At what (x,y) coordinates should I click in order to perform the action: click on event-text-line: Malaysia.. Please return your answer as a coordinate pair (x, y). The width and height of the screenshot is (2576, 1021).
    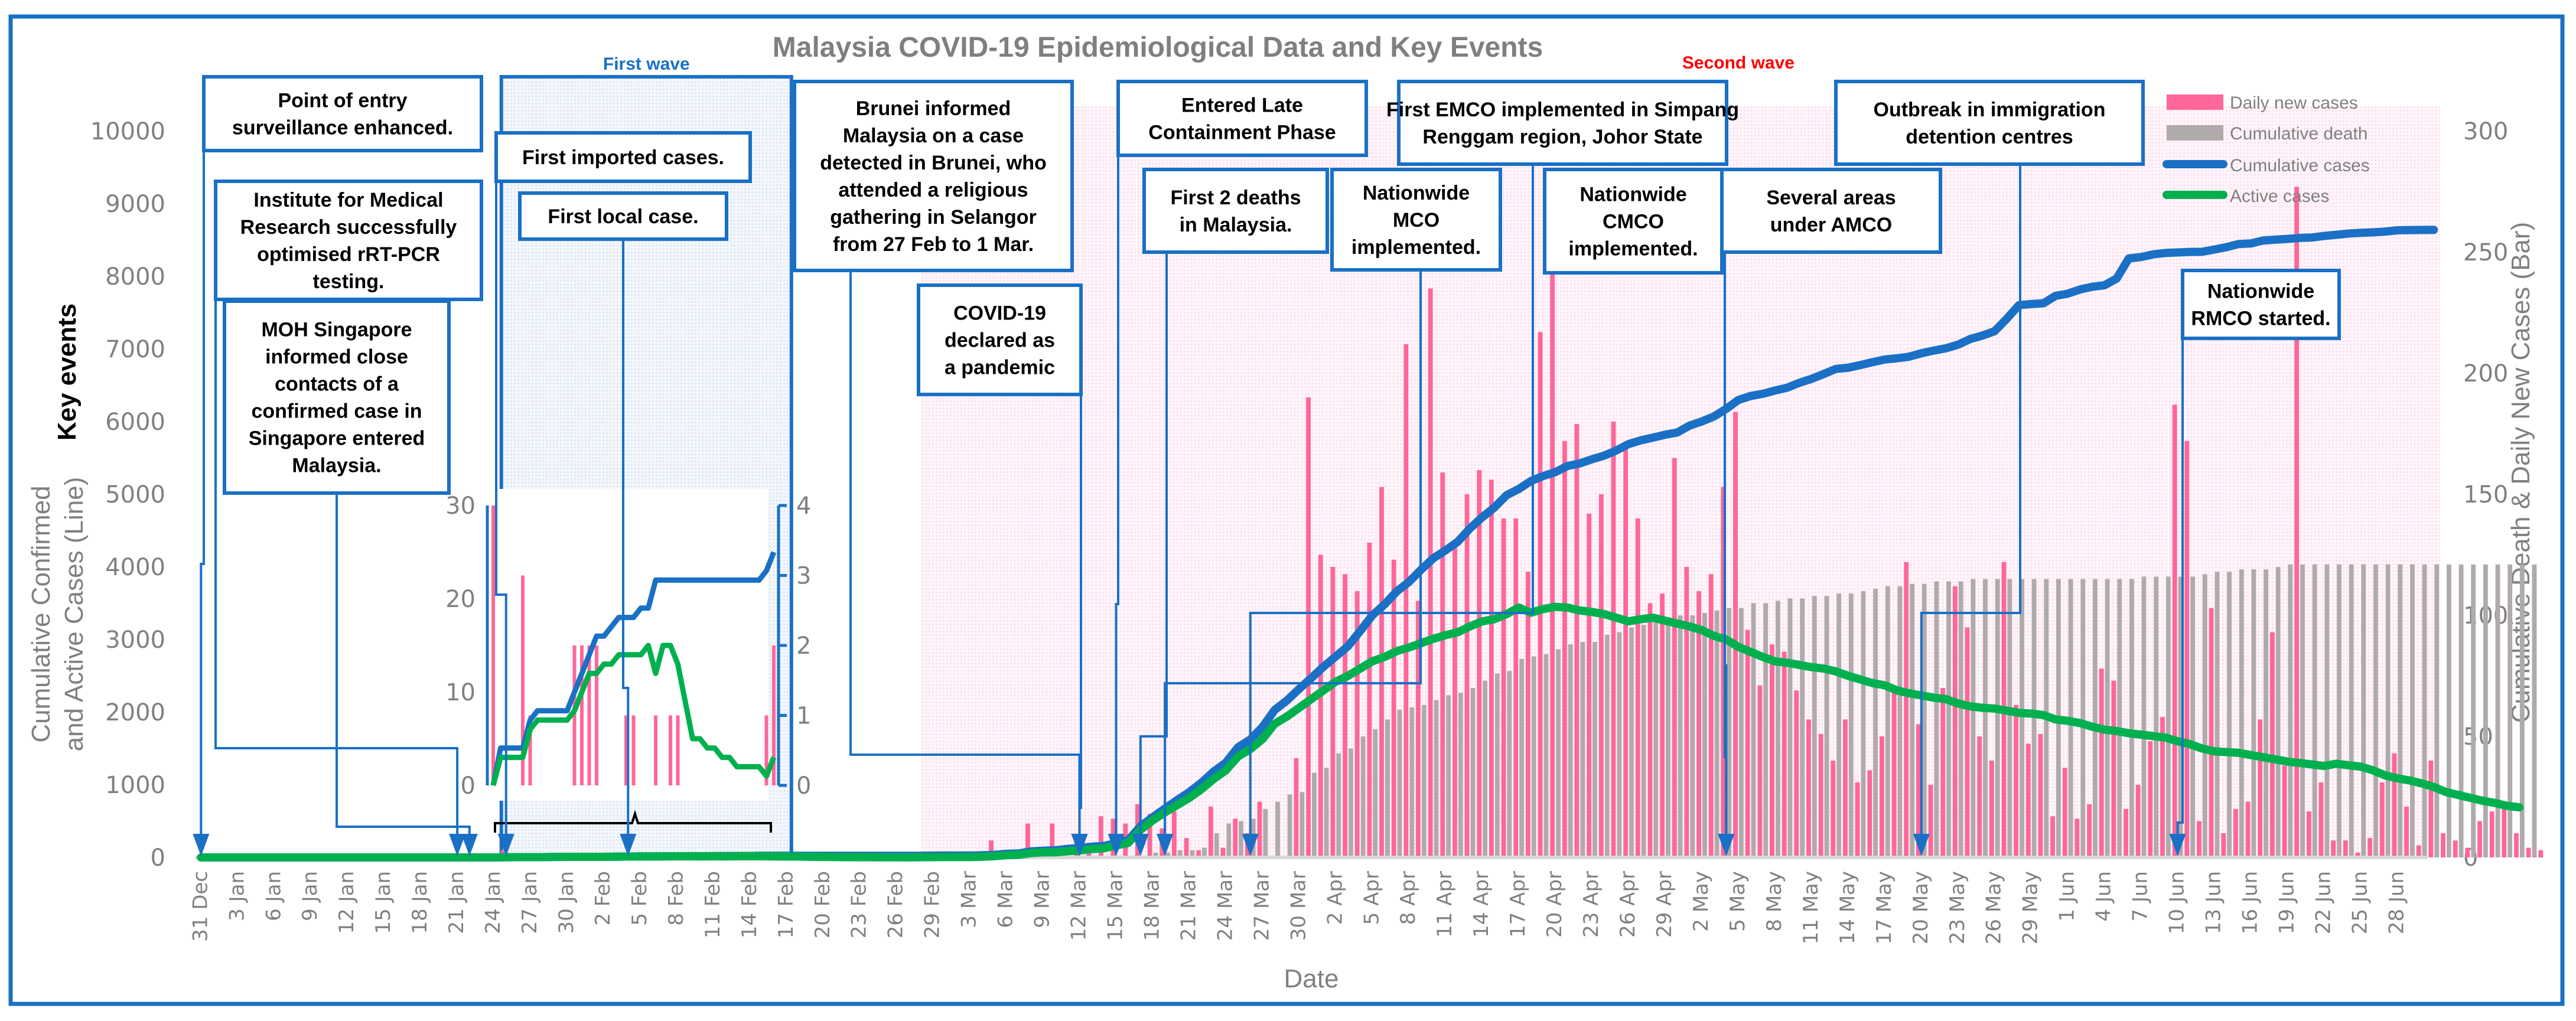
    Looking at the image, I should click on (336, 466).